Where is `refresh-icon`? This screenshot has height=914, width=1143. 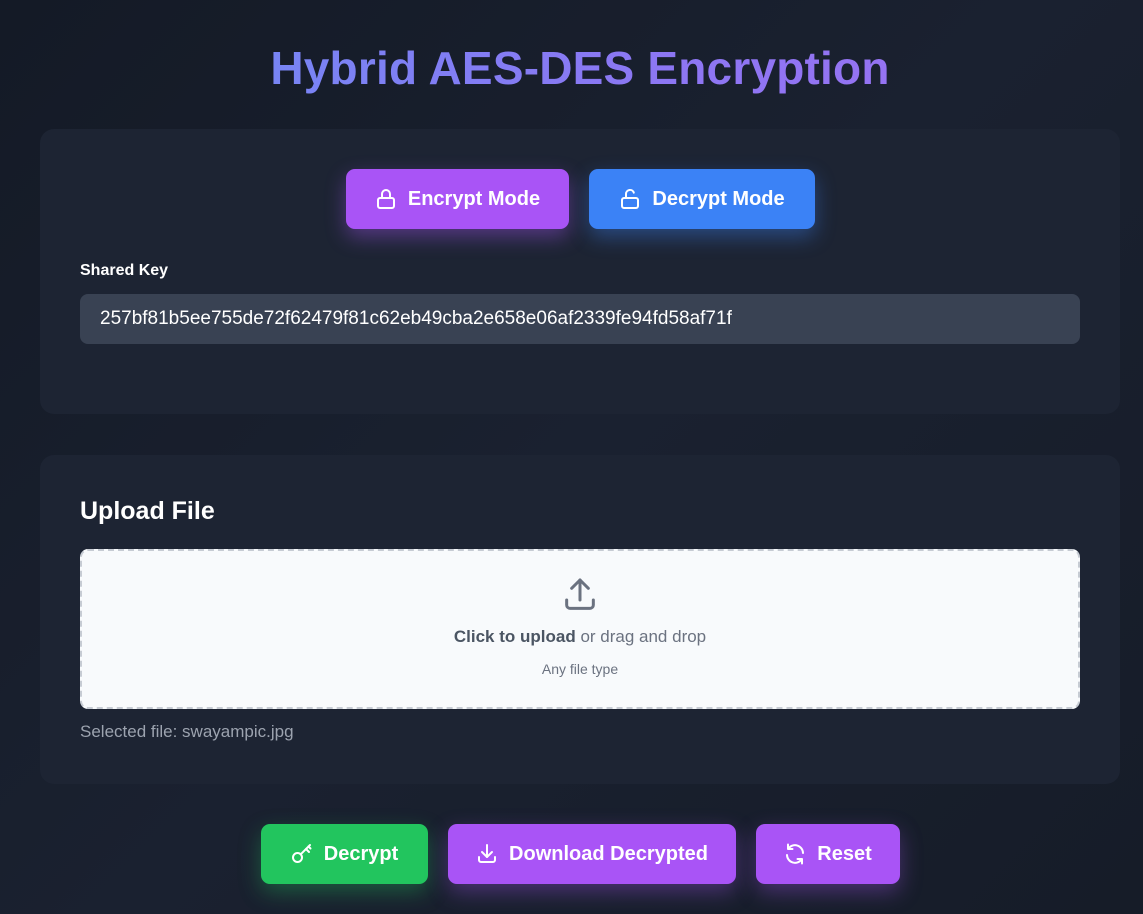 refresh-icon is located at coordinates (795, 854).